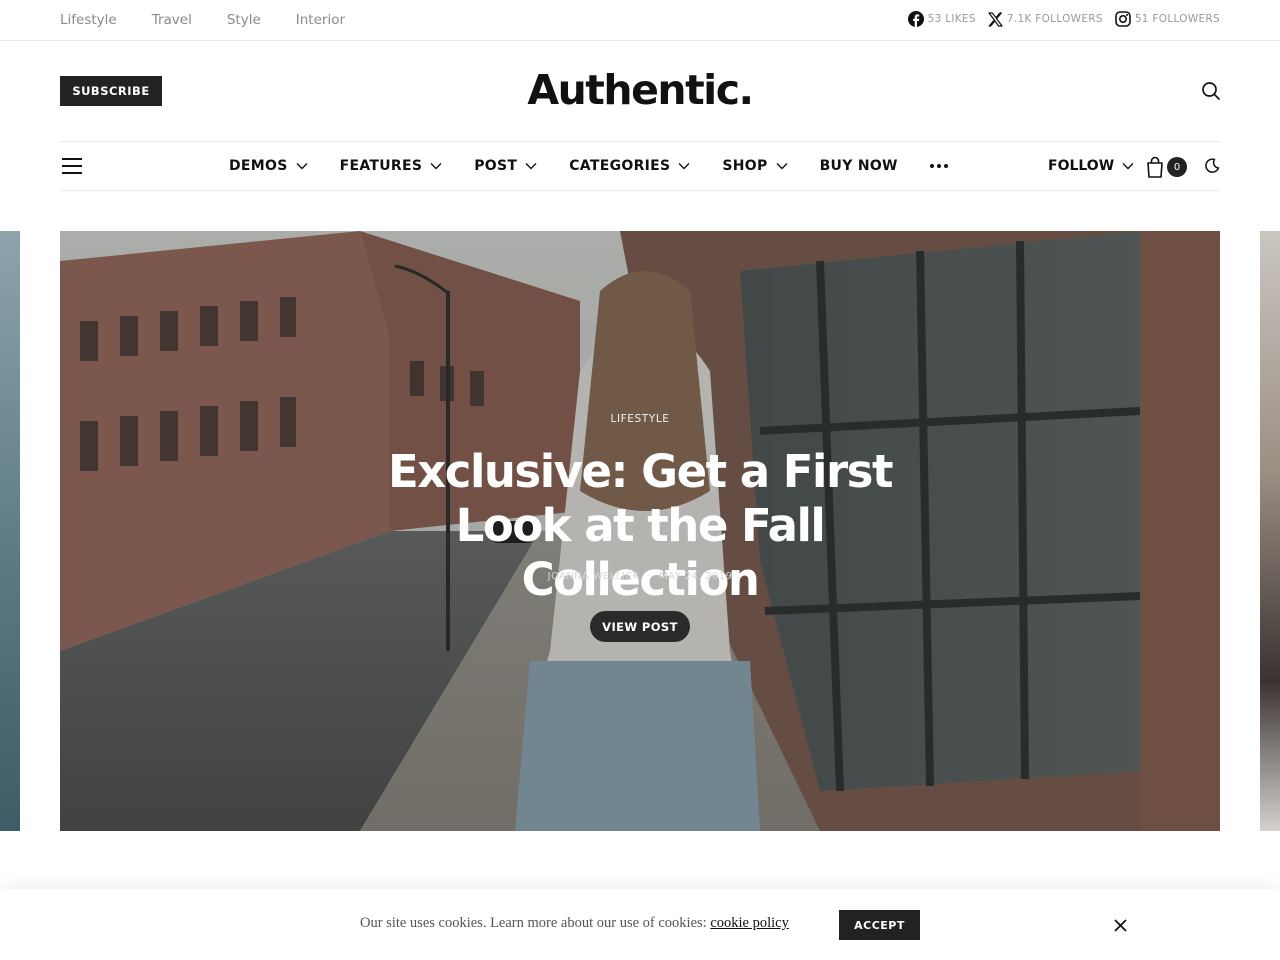  I want to click on dark-mode-moon-icon, so click(1212, 166).